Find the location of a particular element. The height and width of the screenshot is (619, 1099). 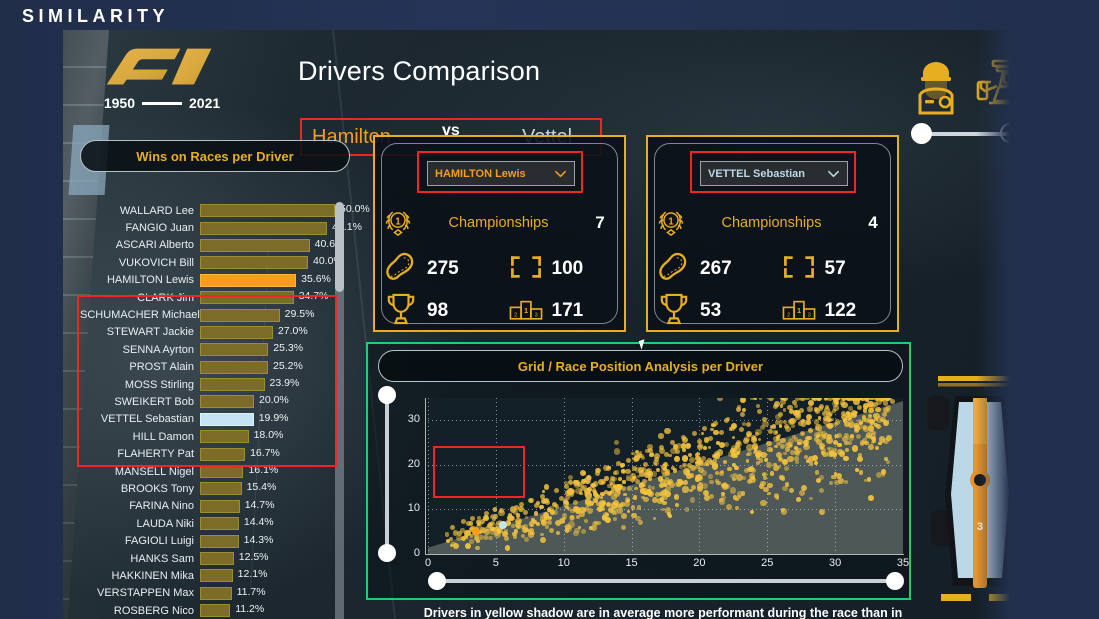

ranking-row: SWEIKERT Bob 20.0% is located at coordinates (207, 401).